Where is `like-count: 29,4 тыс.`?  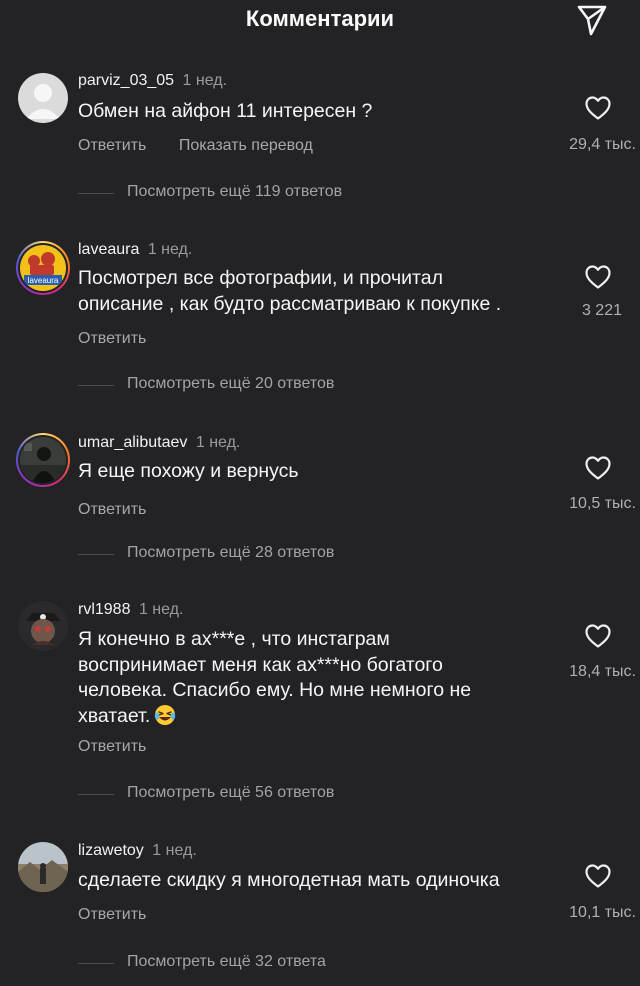
like-count: 29,4 тыс. is located at coordinates (602, 144).